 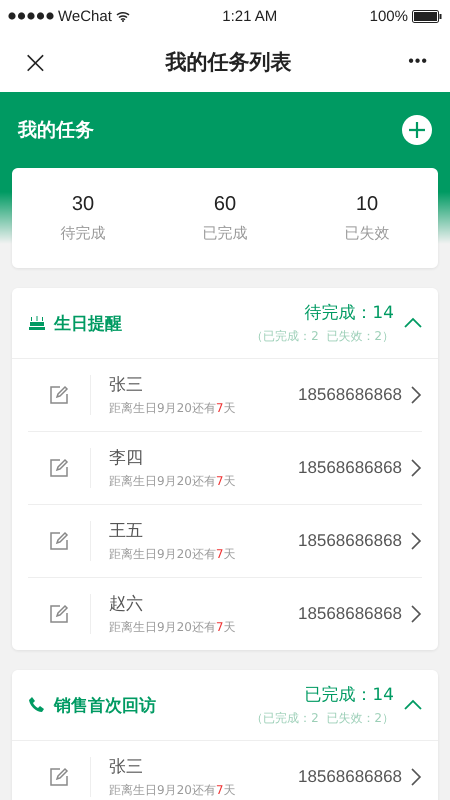 I want to click on wifi-icon, so click(x=123, y=16).